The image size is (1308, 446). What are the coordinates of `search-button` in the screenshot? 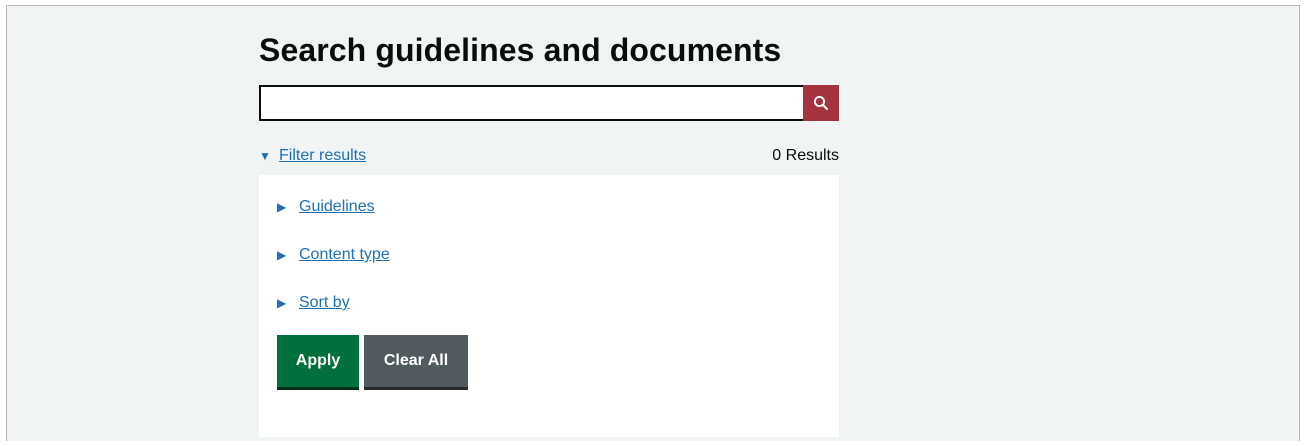 It's located at (821, 103).